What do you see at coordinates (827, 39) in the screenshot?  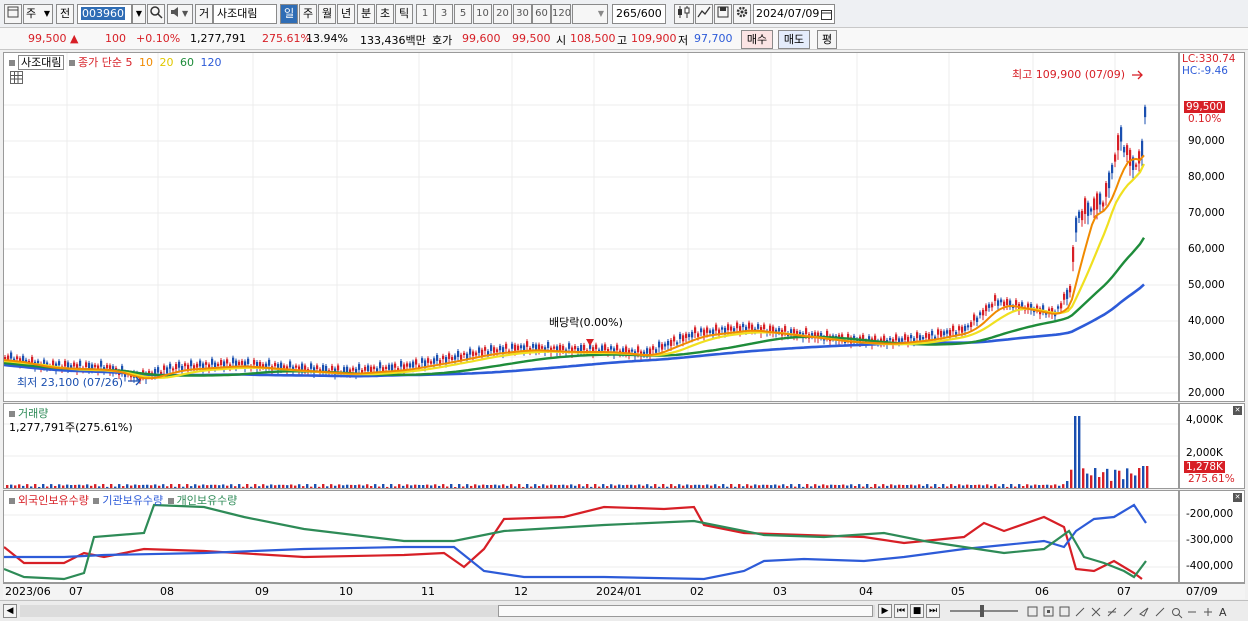 I see `eval-button: 평` at bounding box center [827, 39].